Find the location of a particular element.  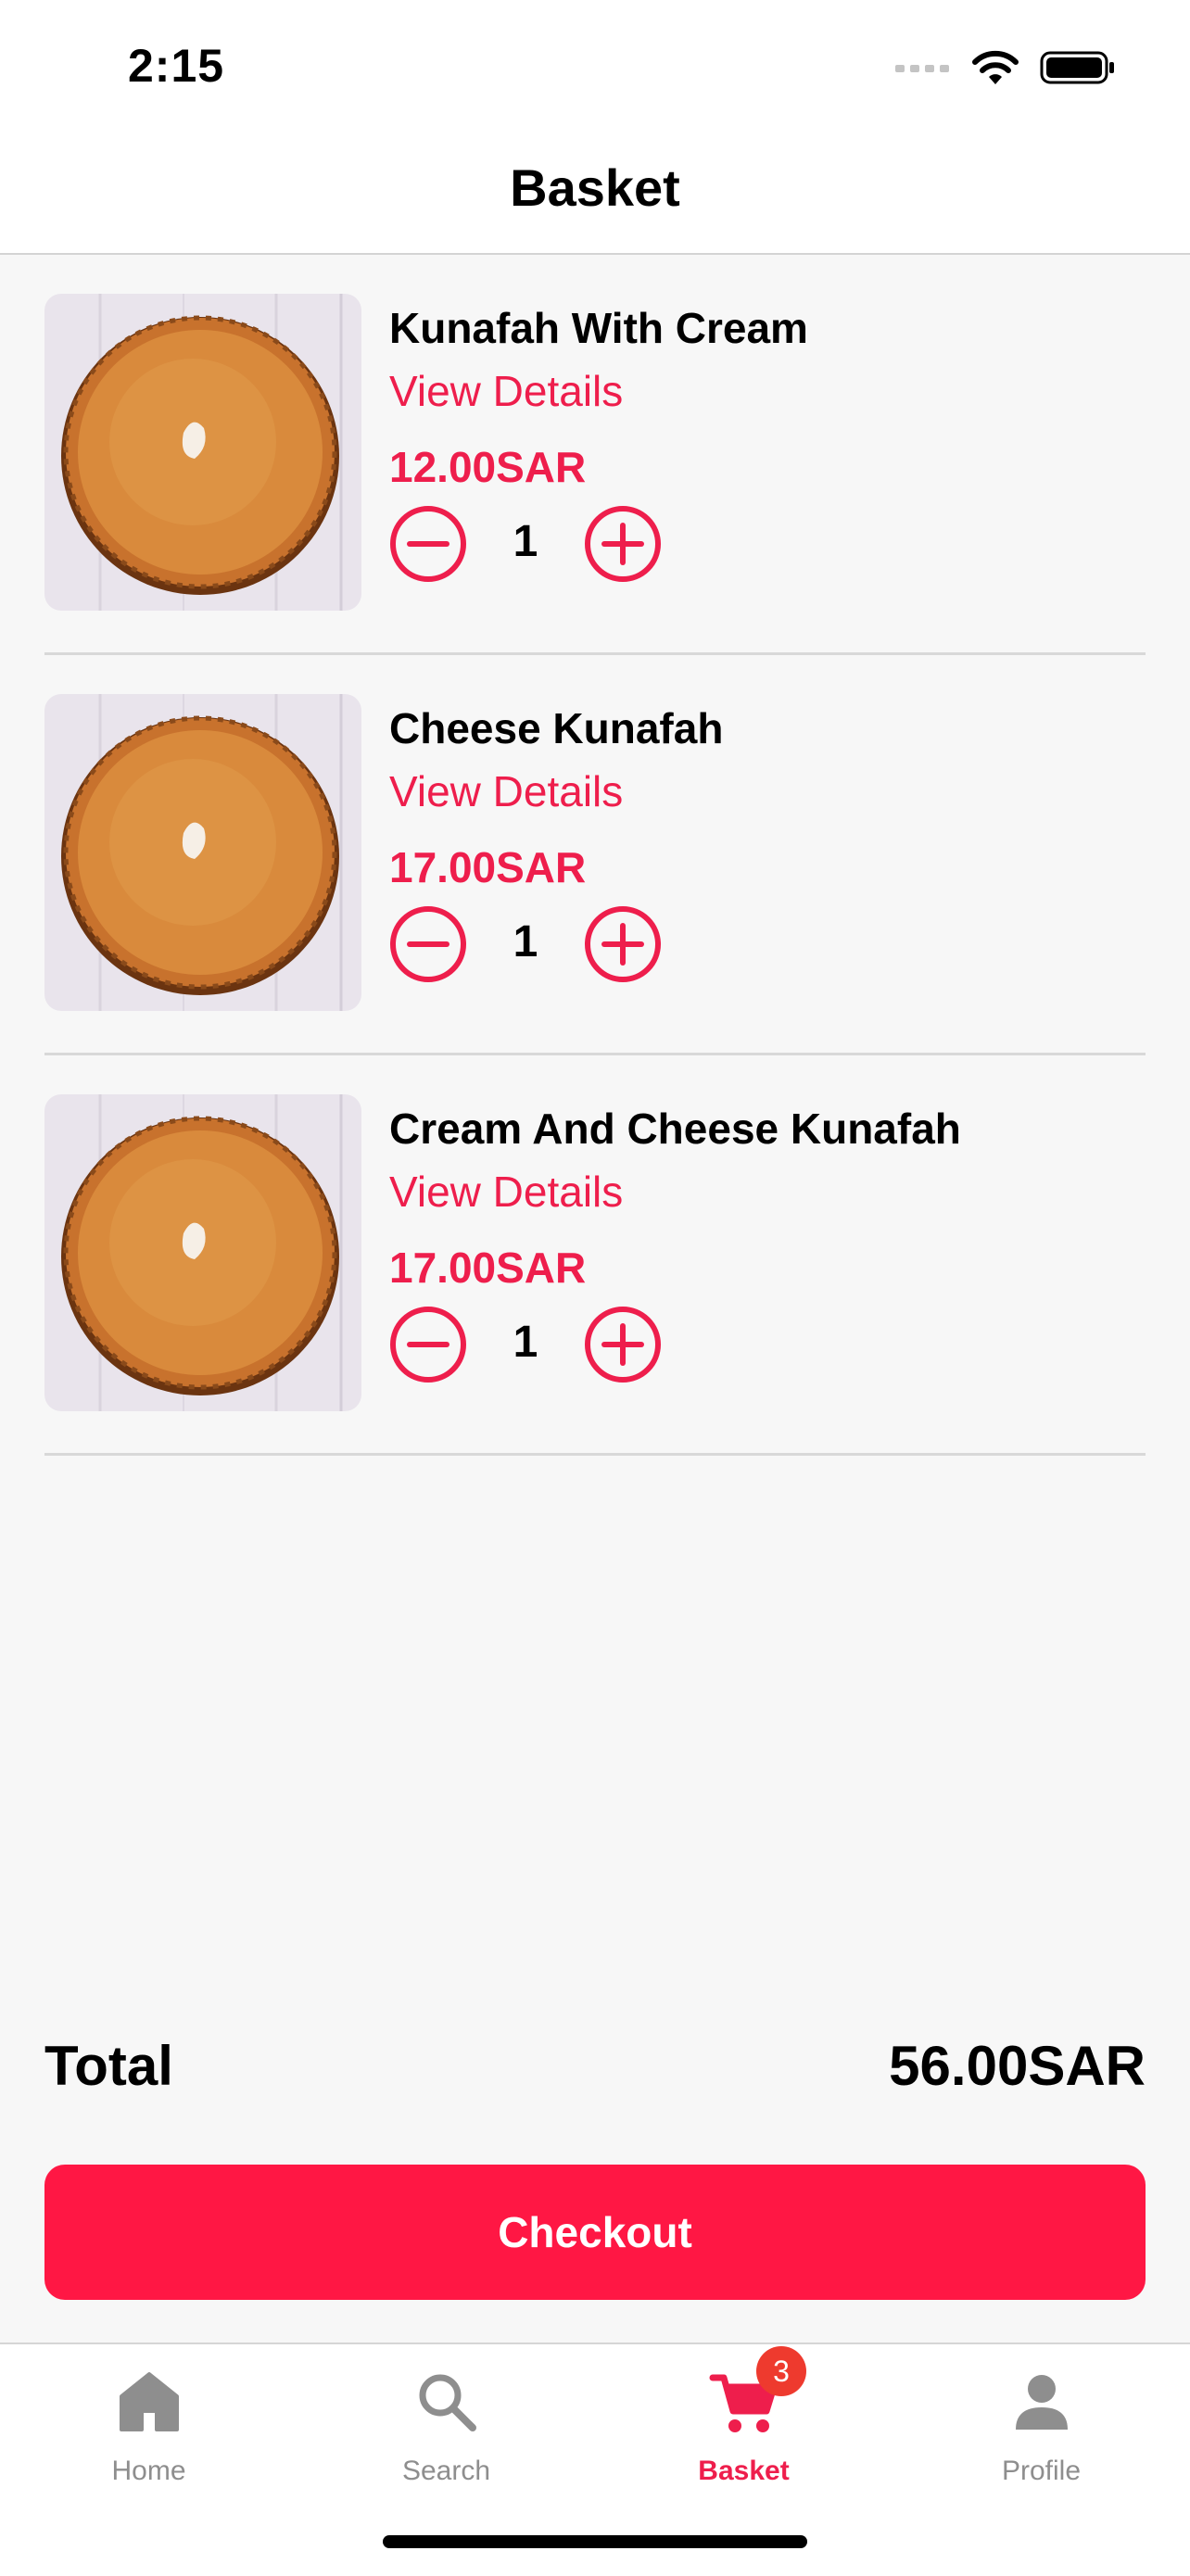

basket-item: Cheese Kunafah View Details 17.00SAR 1 is located at coordinates (595, 855).